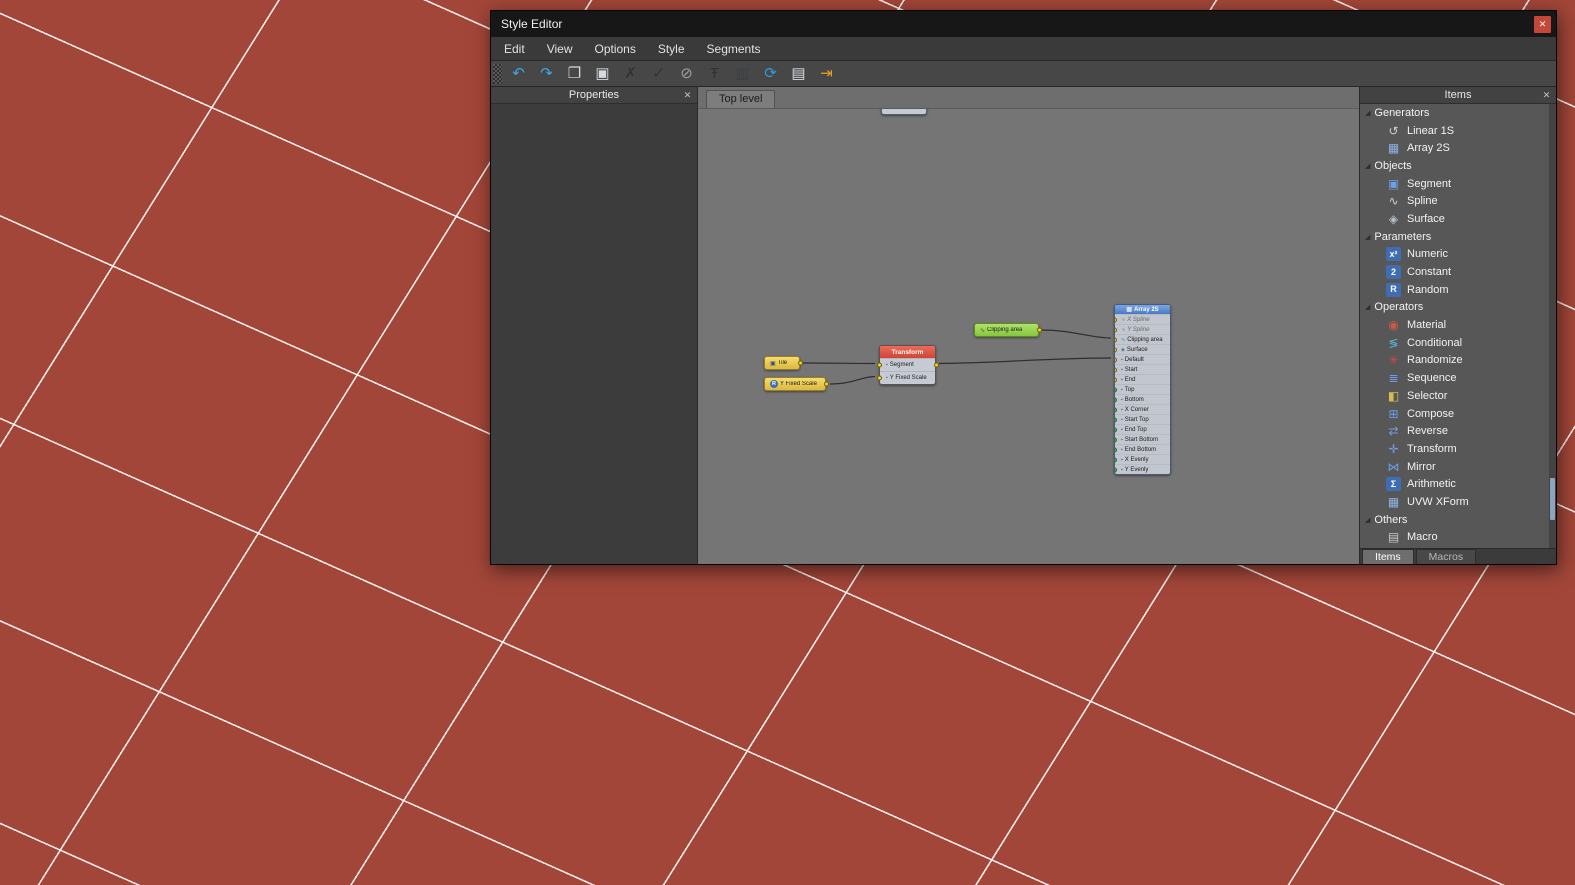  What do you see at coordinates (770, 74) in the screenshot?
I see `synchronize-button: ⟳` at bounding box center [770, 74].